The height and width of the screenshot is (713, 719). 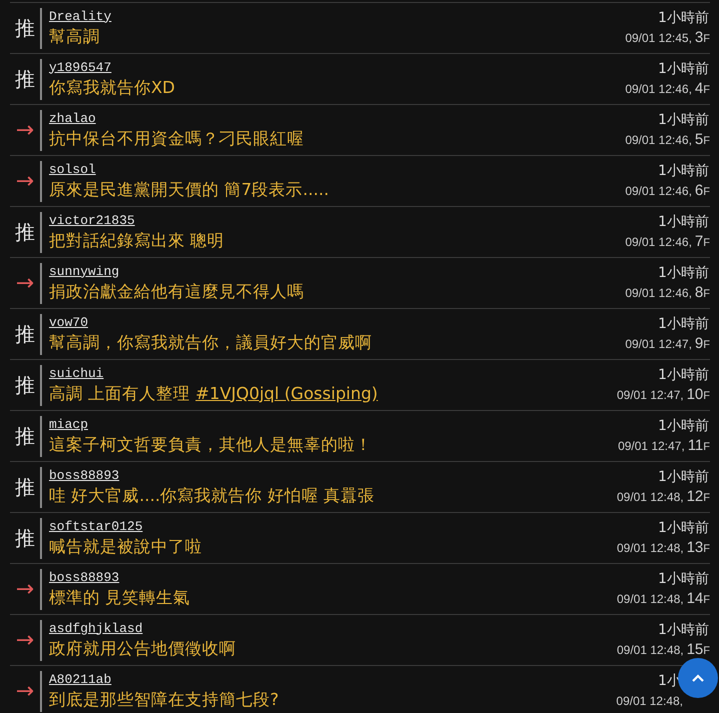 What do you see at coordinates (210, 445) in the screenshot?
I see `comment-text: 這案子柯文哲要負責，其他人是無辜的啦！` at bounding box center [210, 445].